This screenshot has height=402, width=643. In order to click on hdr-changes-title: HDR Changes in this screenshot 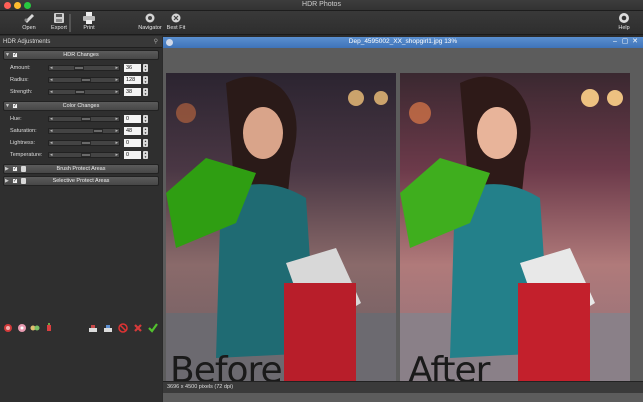, I will do `click(81, 55)`.